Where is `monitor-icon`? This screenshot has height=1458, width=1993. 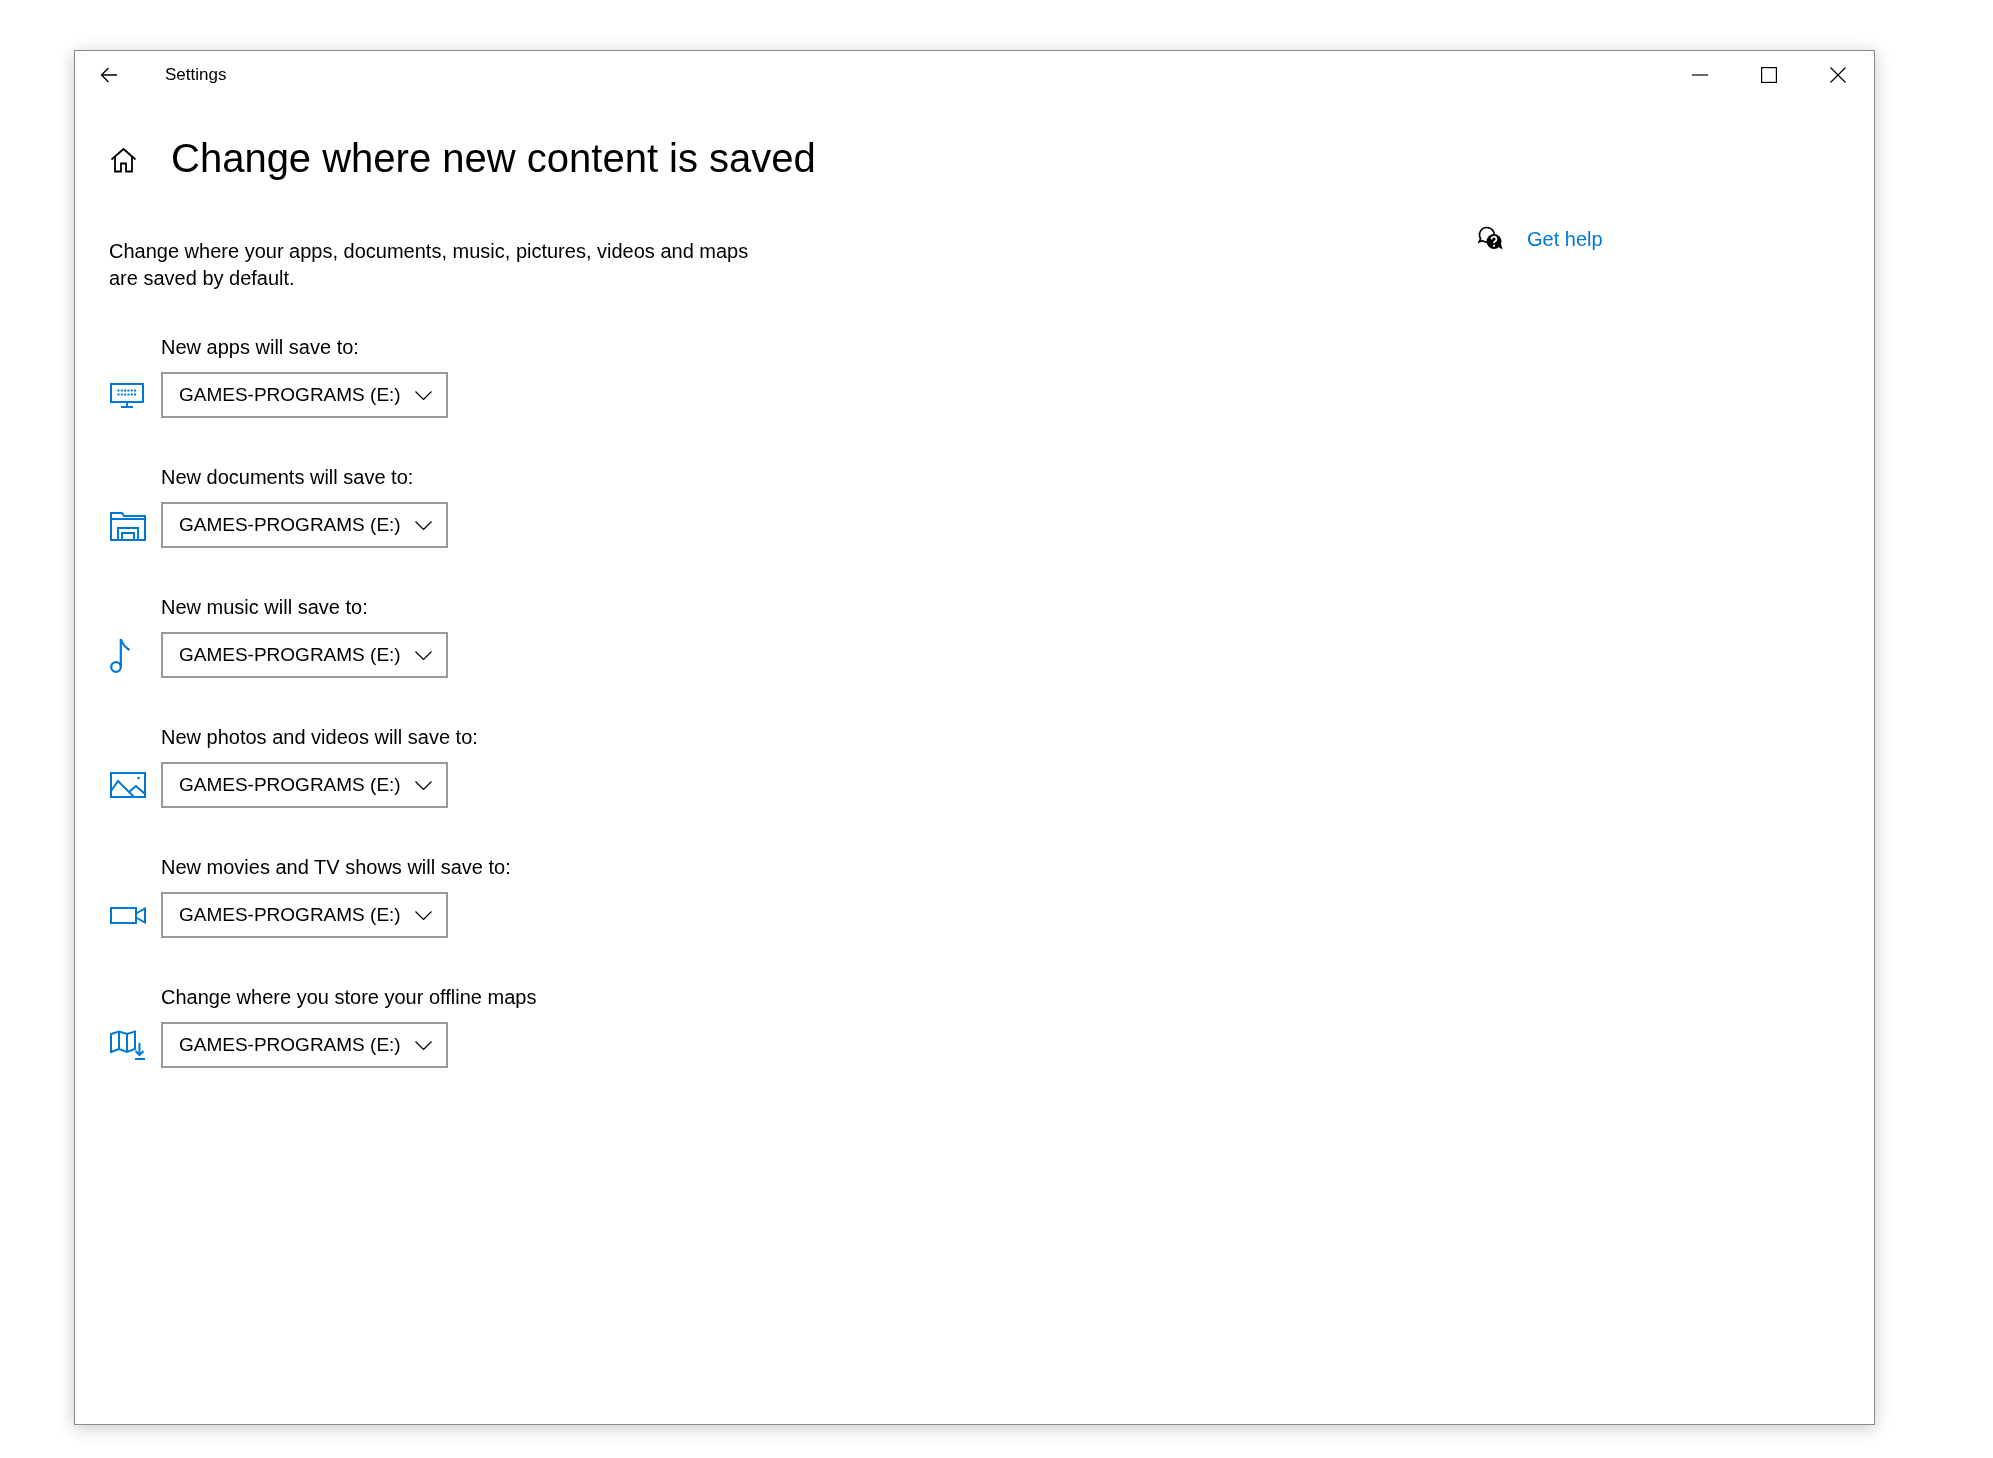 monitor-icon is located at coordinates (127, 395).